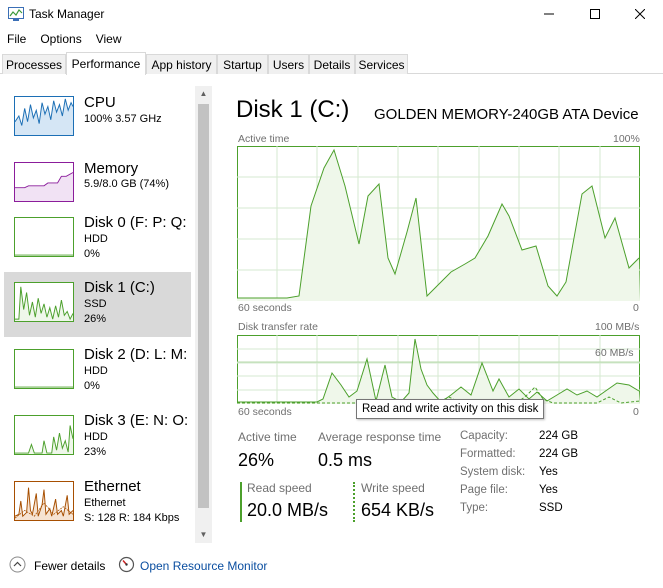 The height and width of the screenshot is (588, 663). Describe the element at coordinates (123, 119) in the screenshot. I see `cpu-usage: 100% 3.57 GHz` at that location.